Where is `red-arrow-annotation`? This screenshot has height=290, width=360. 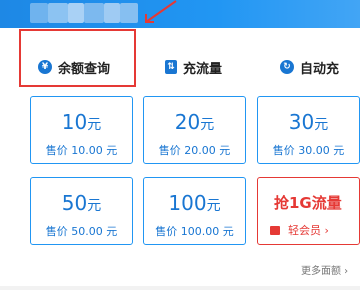 red-arrow-annotation is located at coordinates (161, 11).